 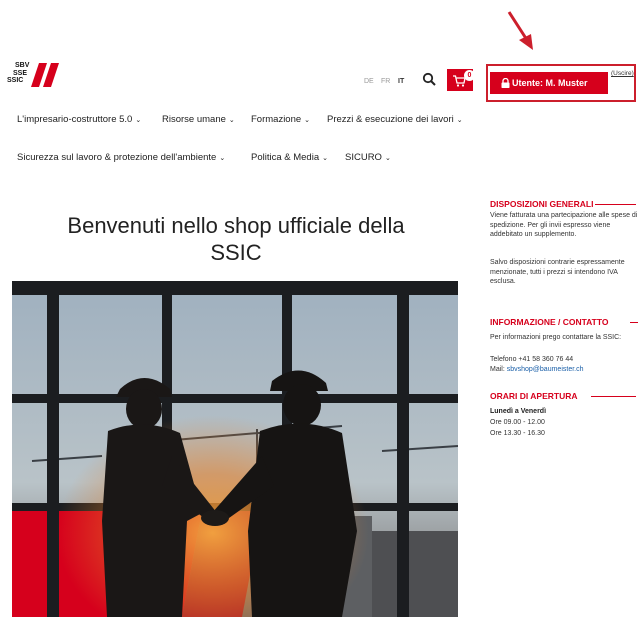 I want to click on nav-sicuro: SICURO ⌄, so click(x=368, y=157).